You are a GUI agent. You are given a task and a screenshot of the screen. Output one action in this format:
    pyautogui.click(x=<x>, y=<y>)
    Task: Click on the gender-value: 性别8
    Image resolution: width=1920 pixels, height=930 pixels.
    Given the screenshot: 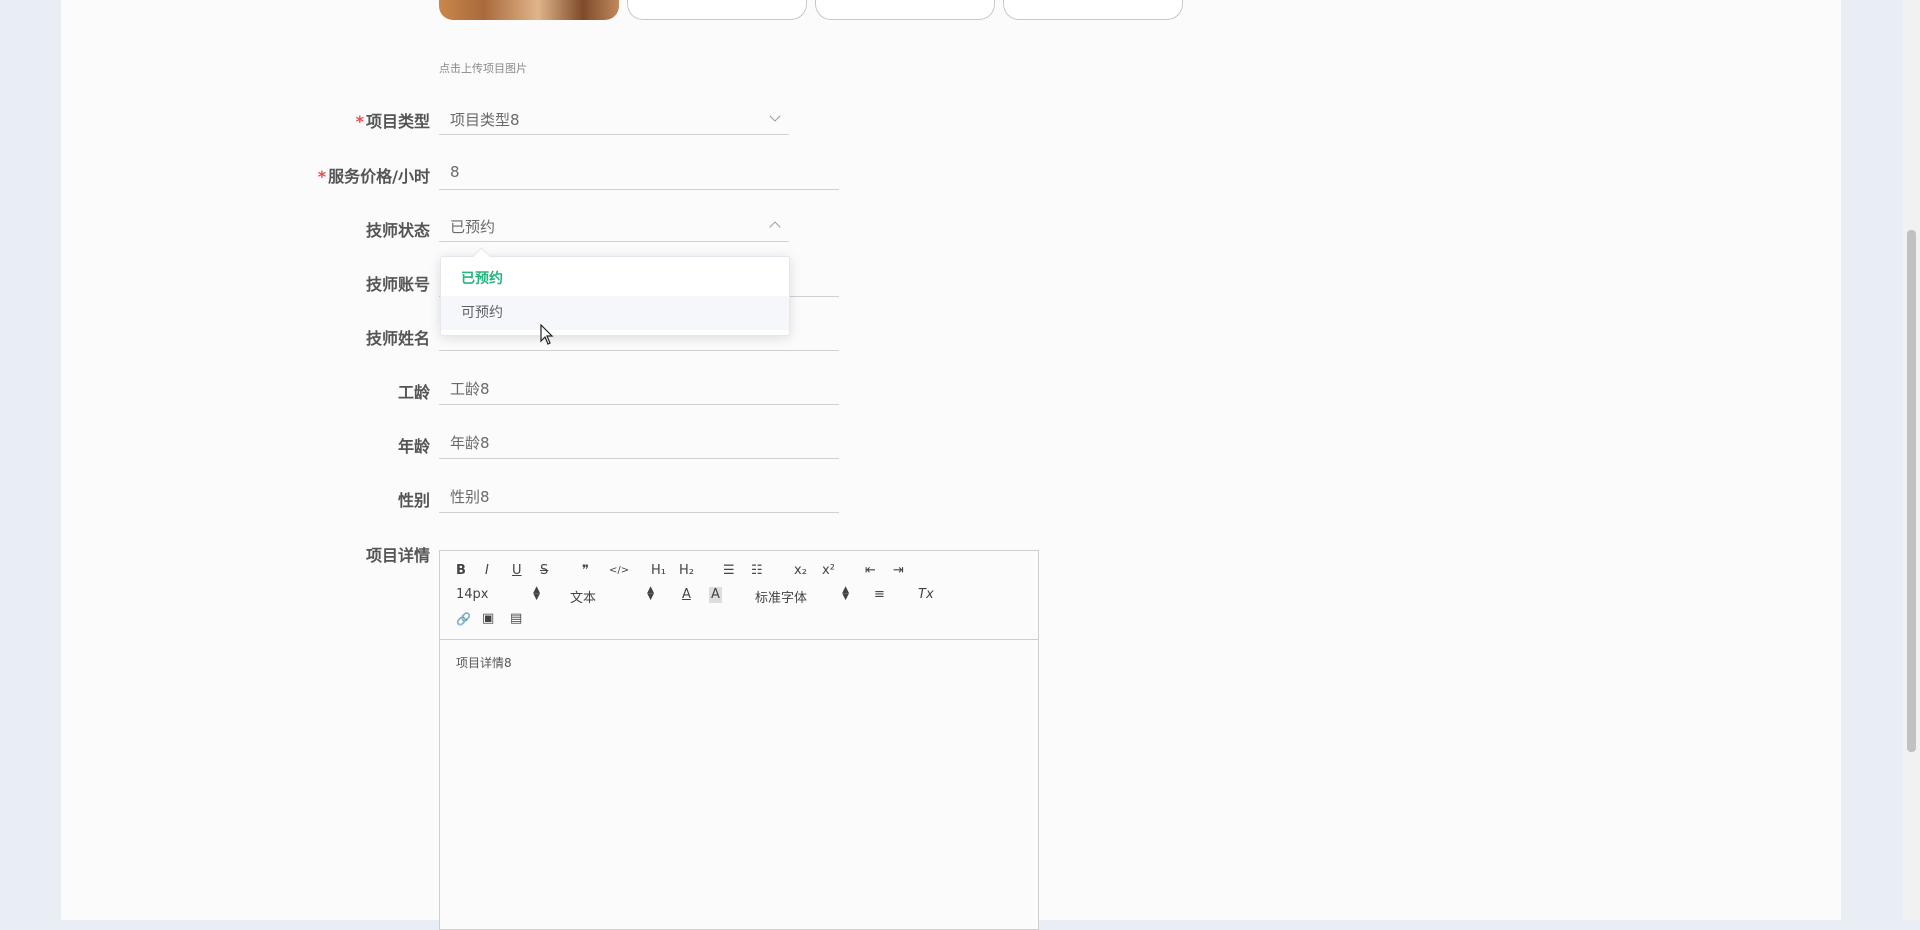 What is the action you would take?
    pyautogui.click(x=470, y=497)
    